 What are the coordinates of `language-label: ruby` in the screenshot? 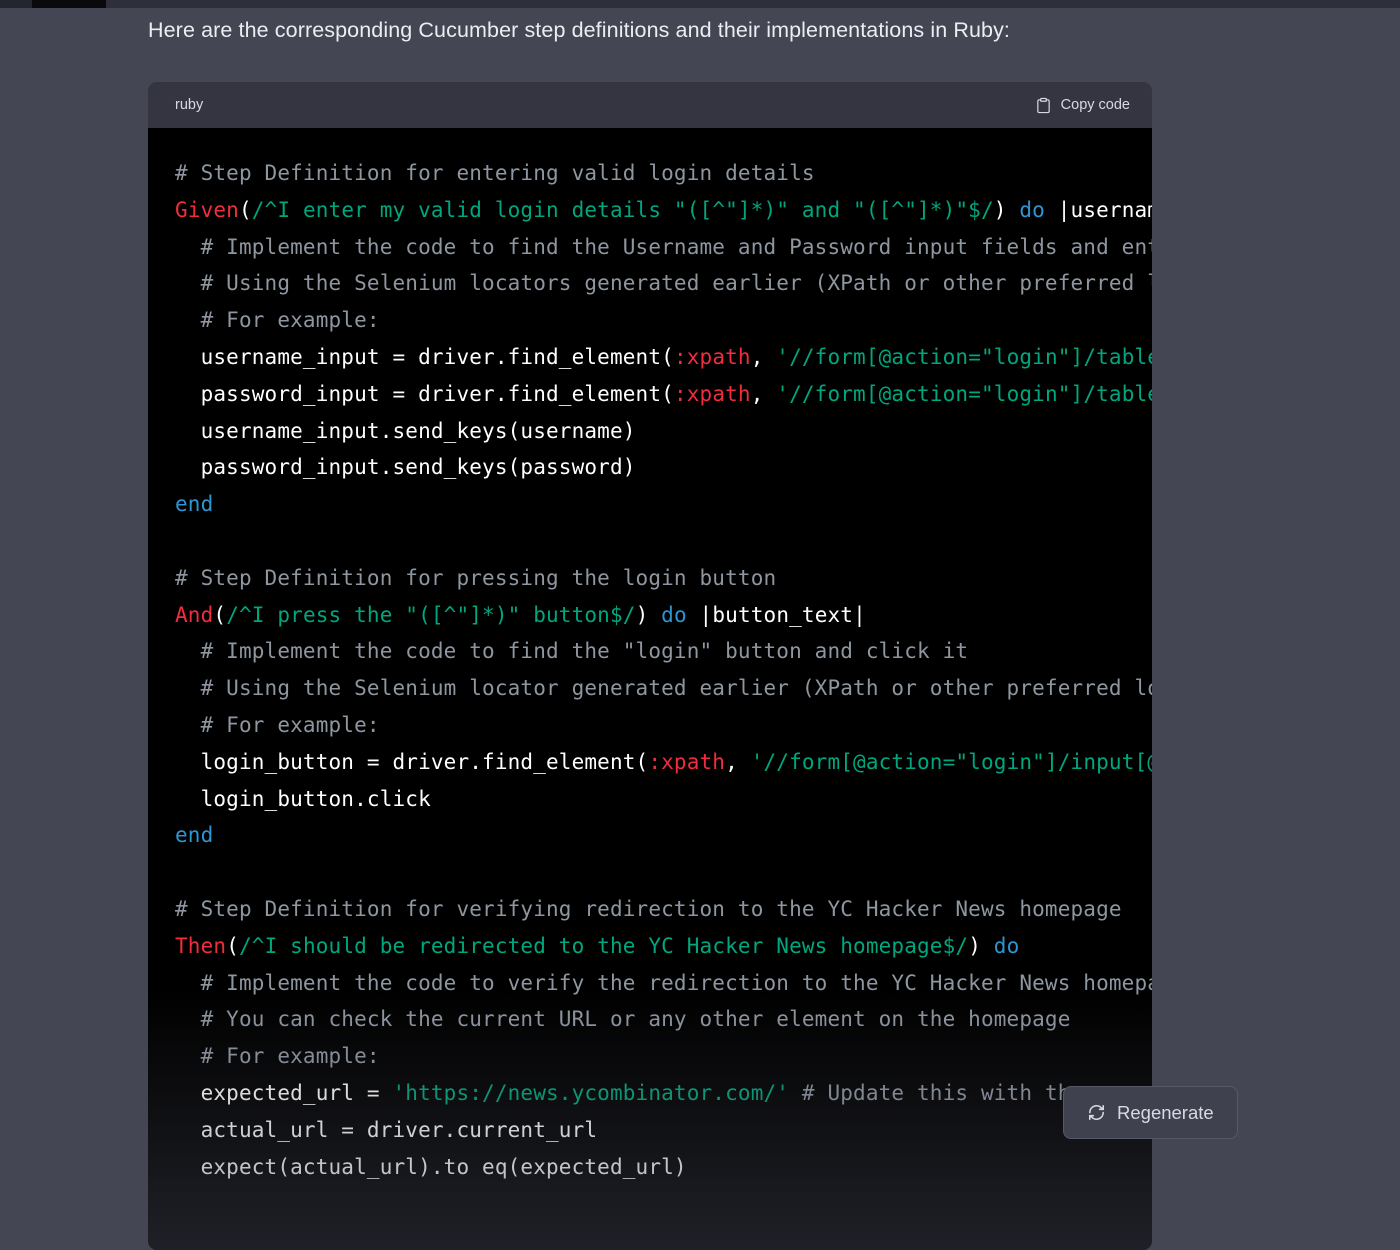 It's located at (189, 105).